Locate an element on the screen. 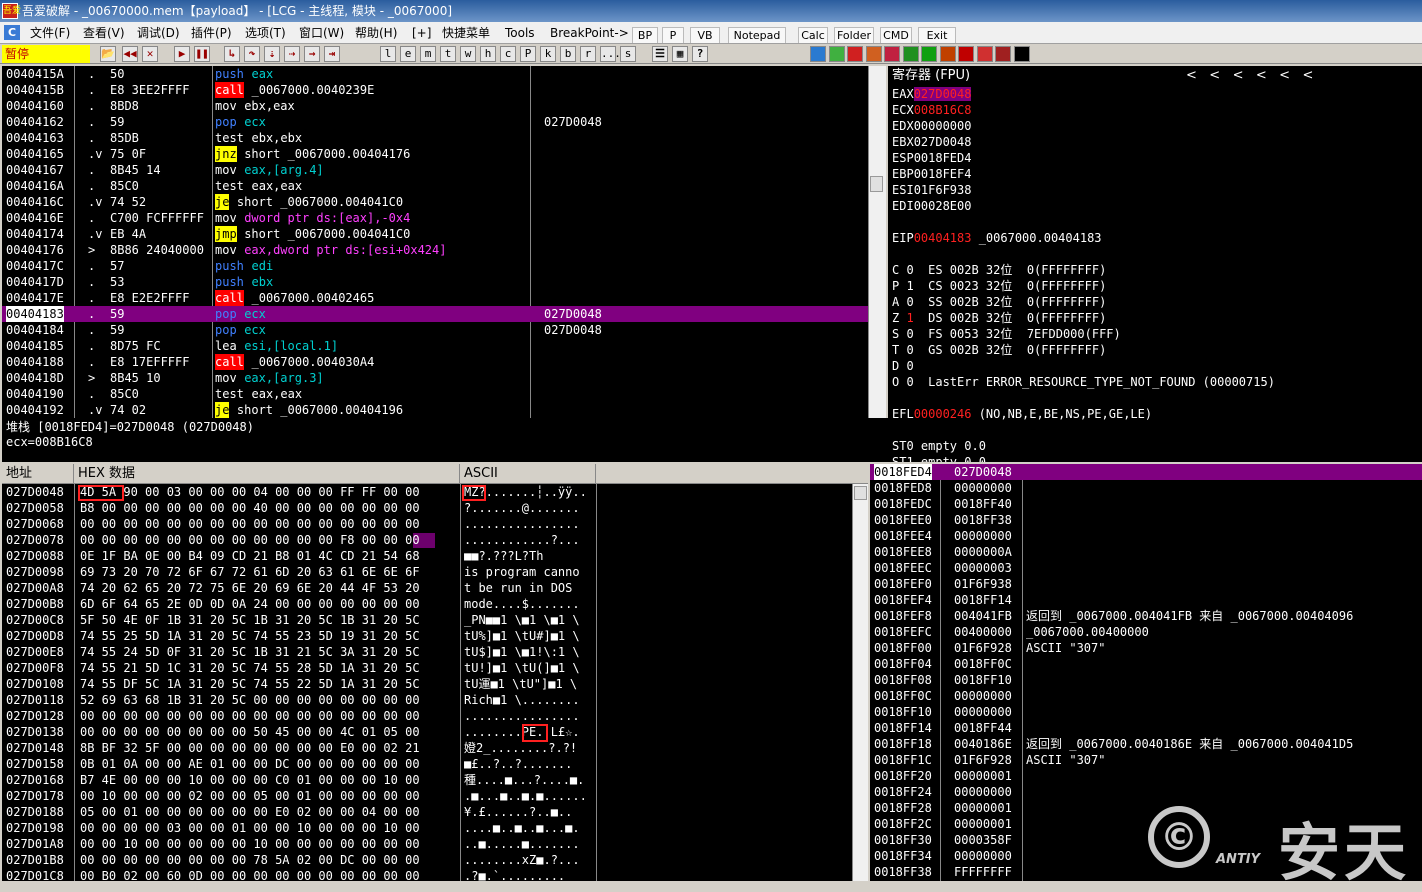 This screenshot has height=892, width=1422. toolbar-0: l is located at coordinates (388, 54).